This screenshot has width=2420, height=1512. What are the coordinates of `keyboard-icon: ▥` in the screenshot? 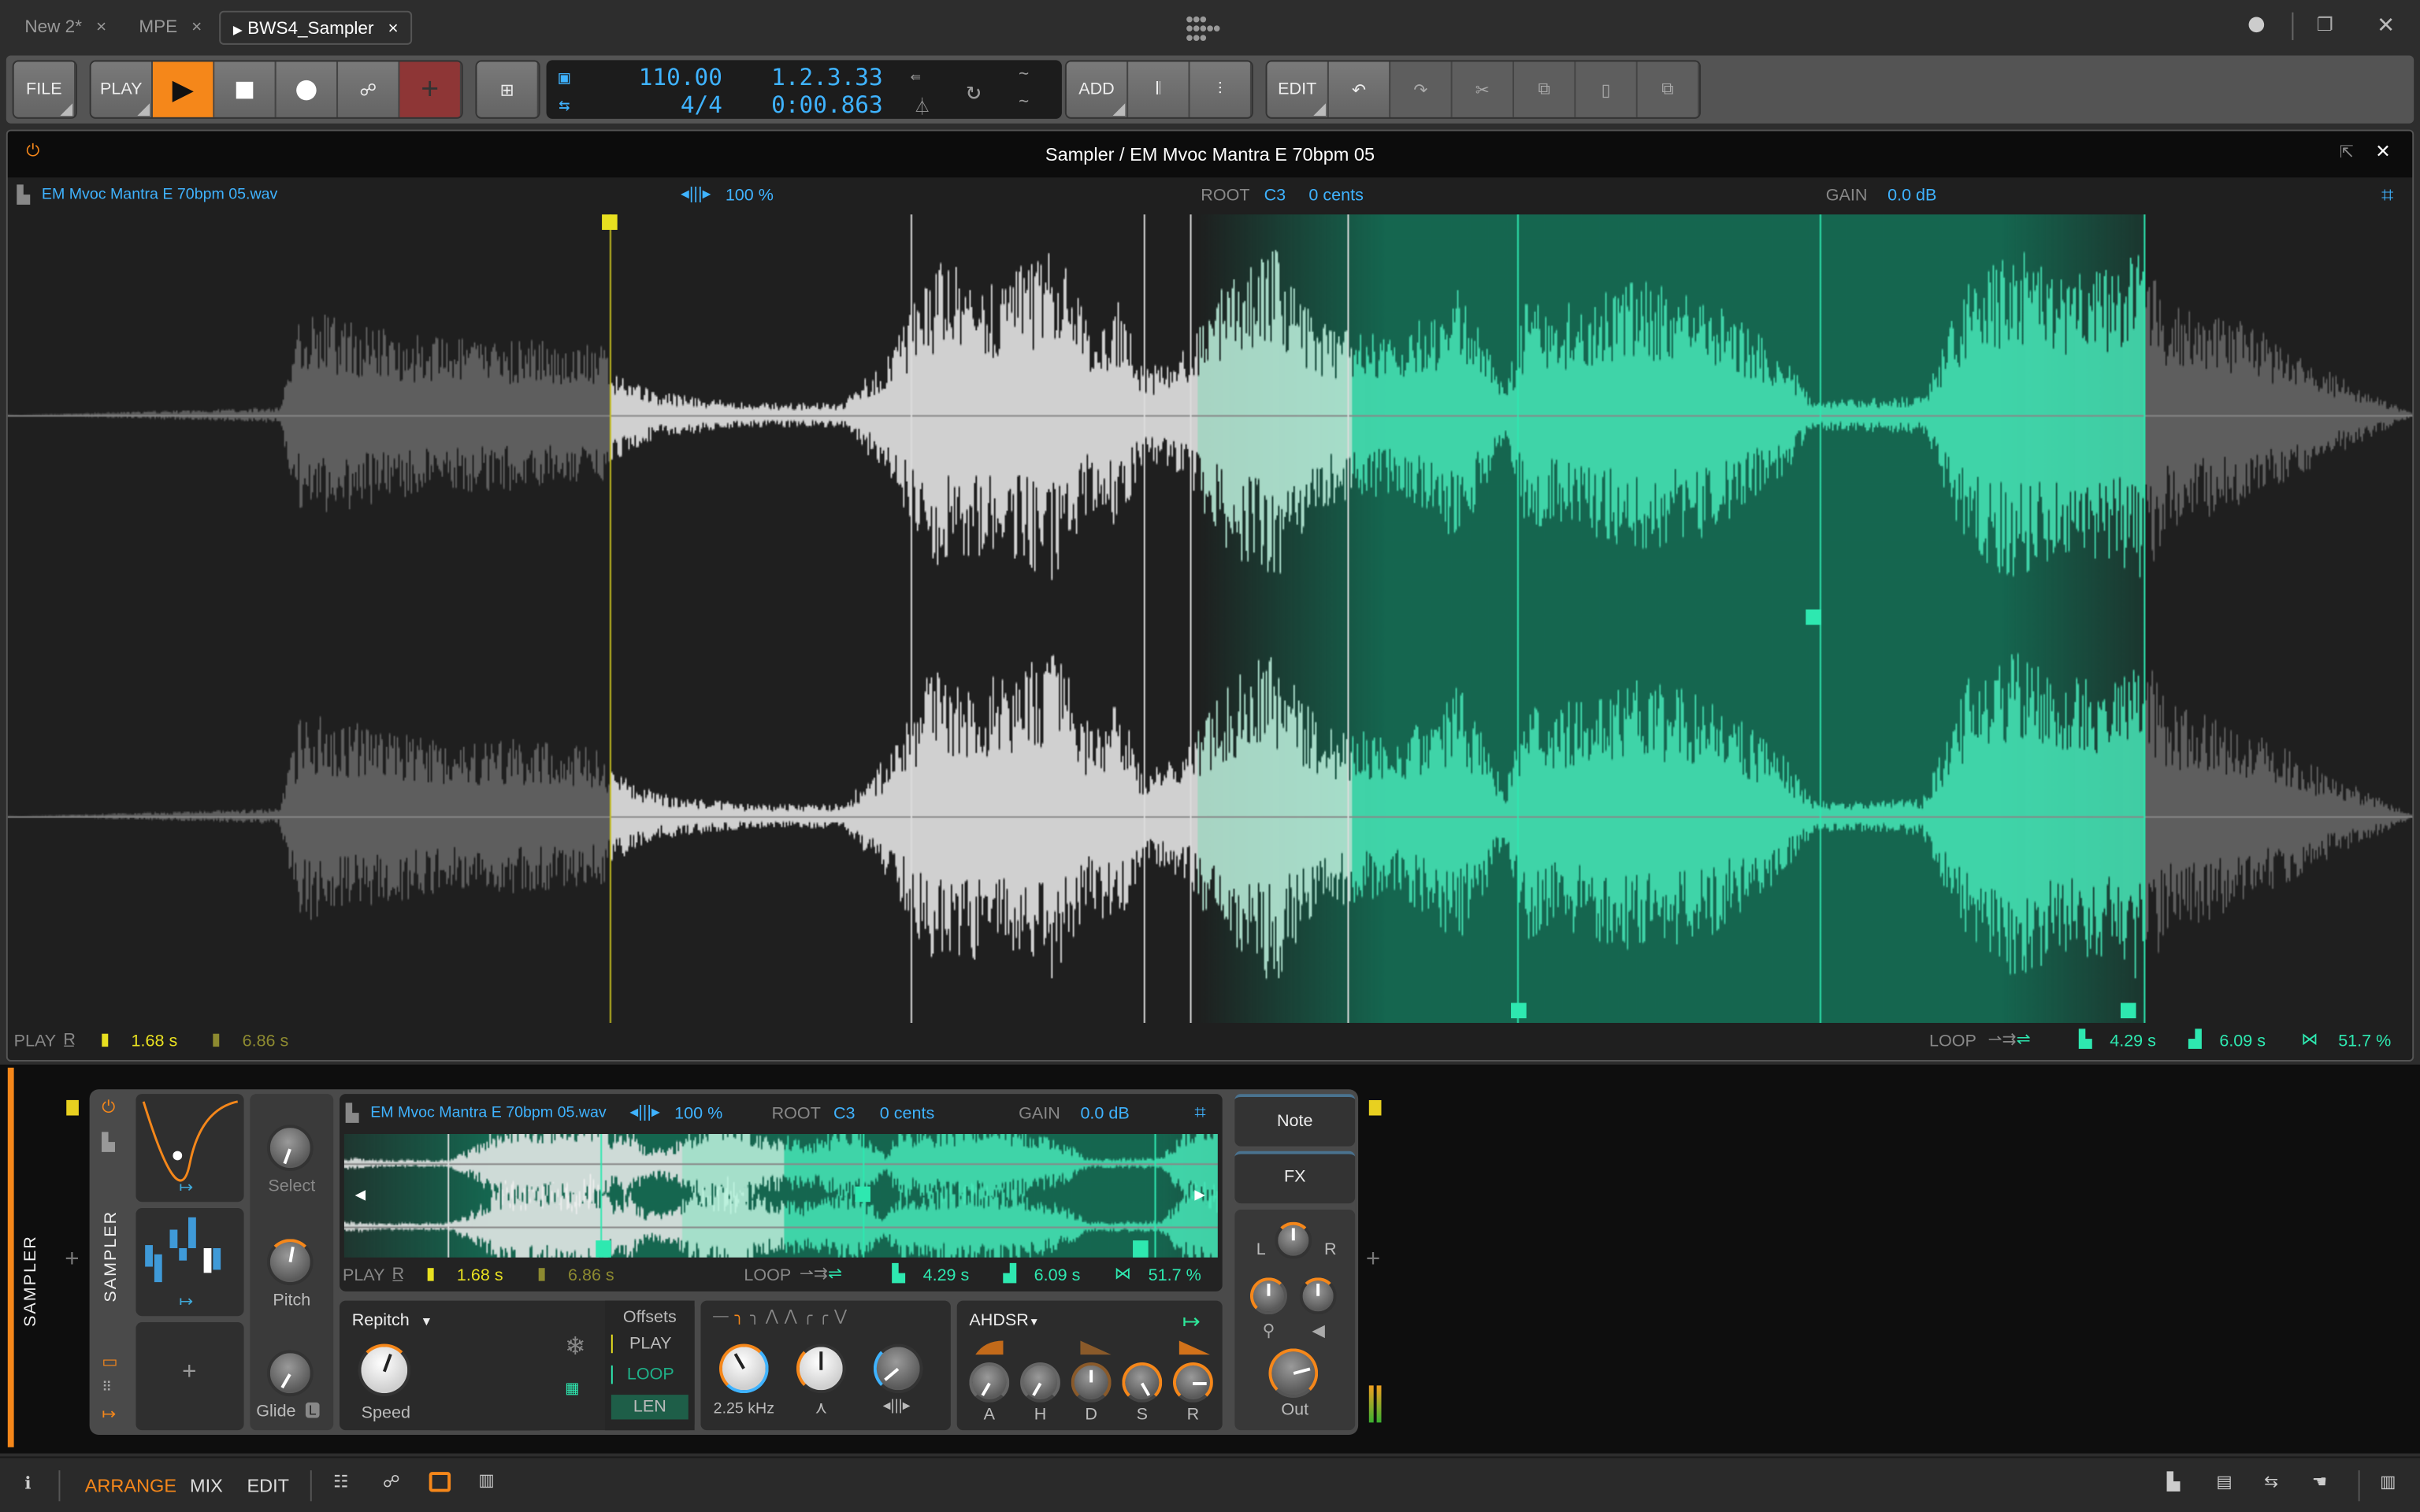 It's located at (2388, 1482).